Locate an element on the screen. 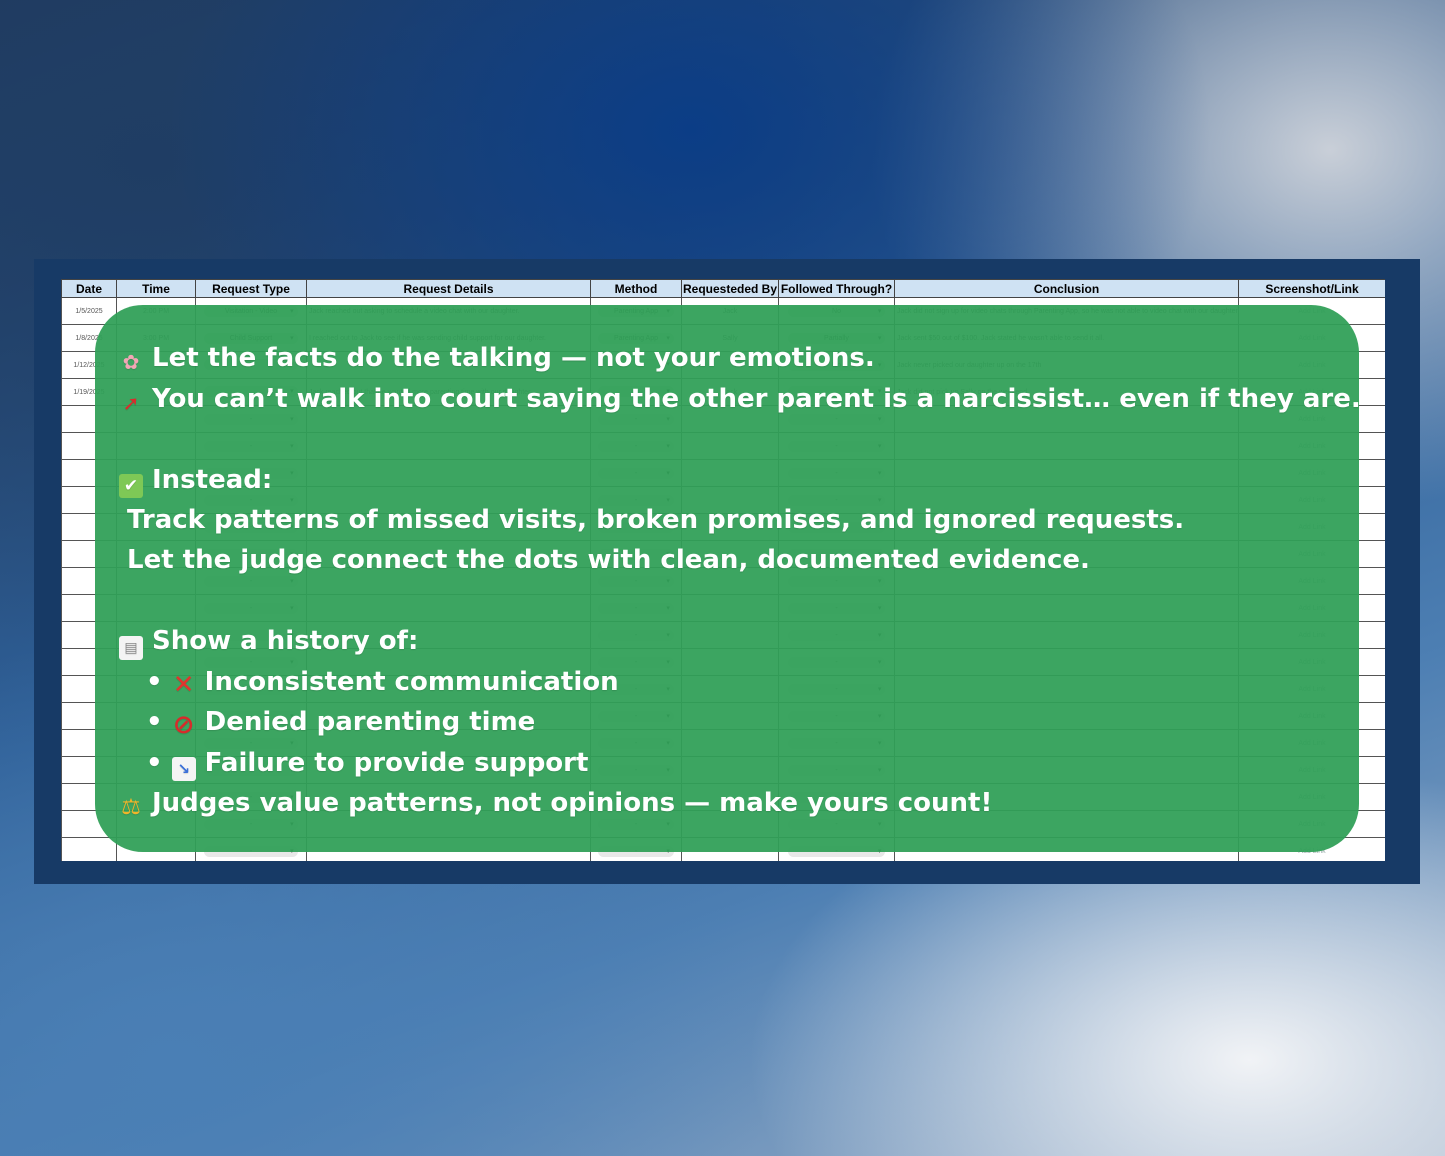 The width and height of the screenshot is (1445, 1156). balance-scale-icon: ⚖ is located at coordinates (131, 807).